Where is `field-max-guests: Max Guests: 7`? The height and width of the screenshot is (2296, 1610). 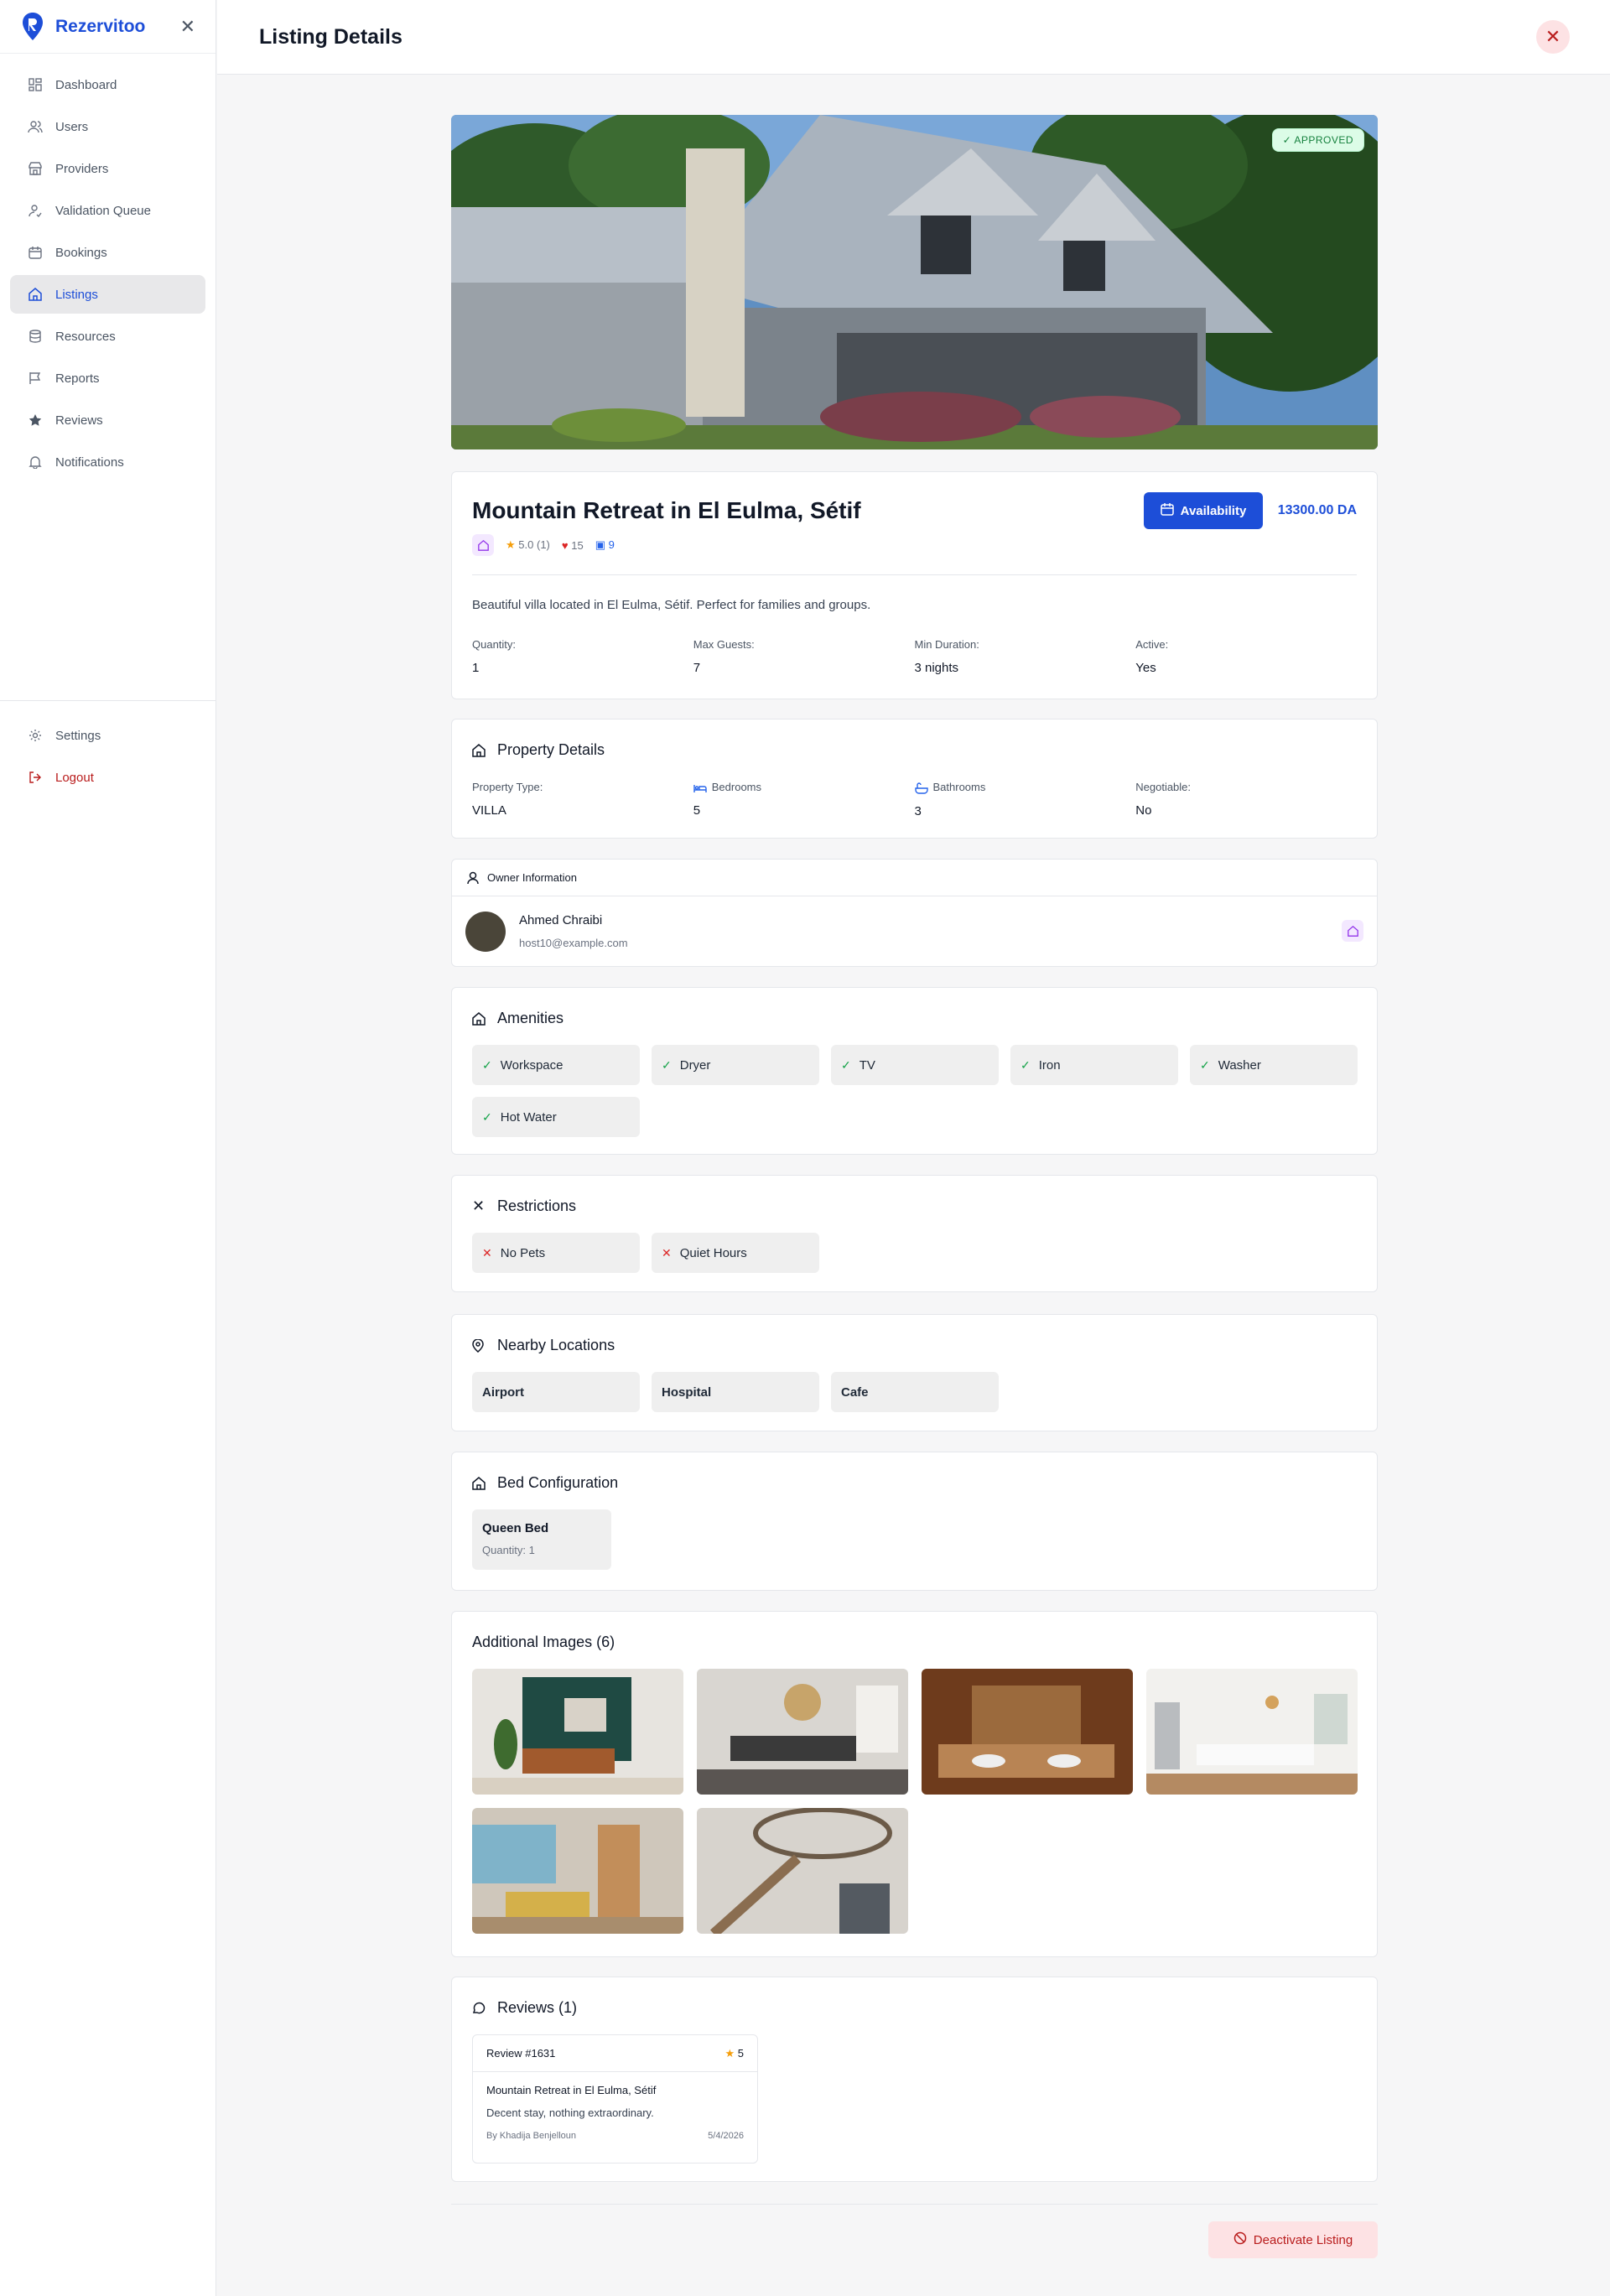 field-max-guests: Max Guests: 7 is located at coordinates (804, 656).